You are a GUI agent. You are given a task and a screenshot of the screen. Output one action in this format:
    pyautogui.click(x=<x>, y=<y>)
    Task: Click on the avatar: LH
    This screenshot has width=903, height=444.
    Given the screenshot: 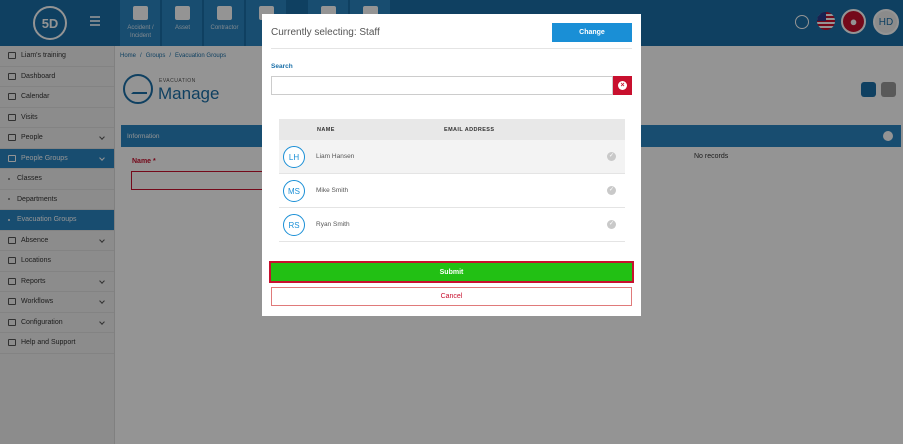 What is the action you would take?
    pyautogui.click(x=294, y=157)
    